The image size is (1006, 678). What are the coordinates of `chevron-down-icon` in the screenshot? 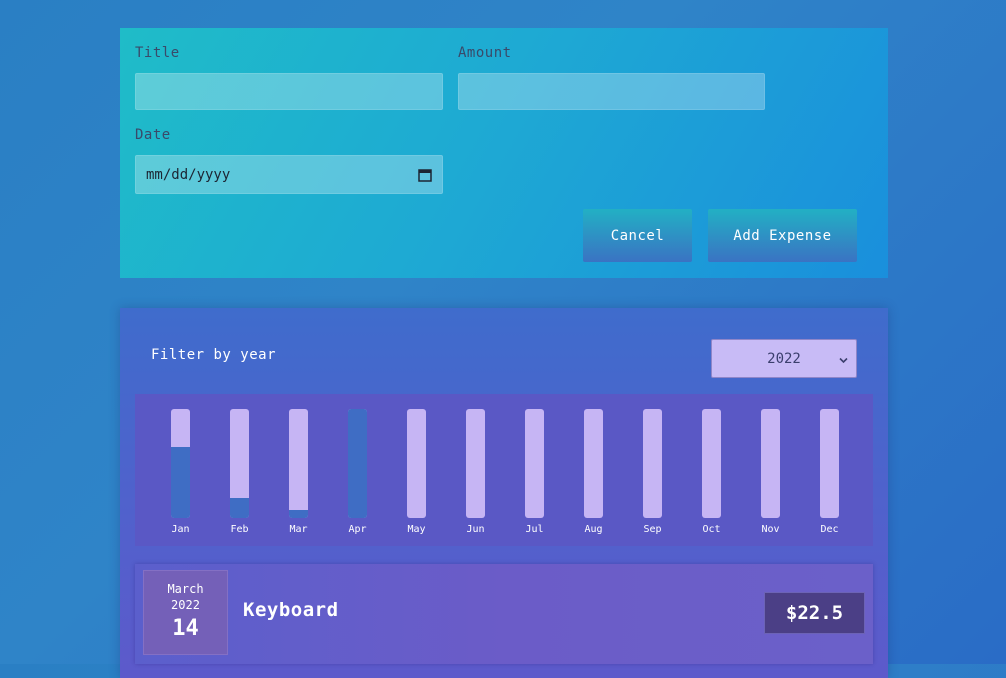 It's located at (843, 358).